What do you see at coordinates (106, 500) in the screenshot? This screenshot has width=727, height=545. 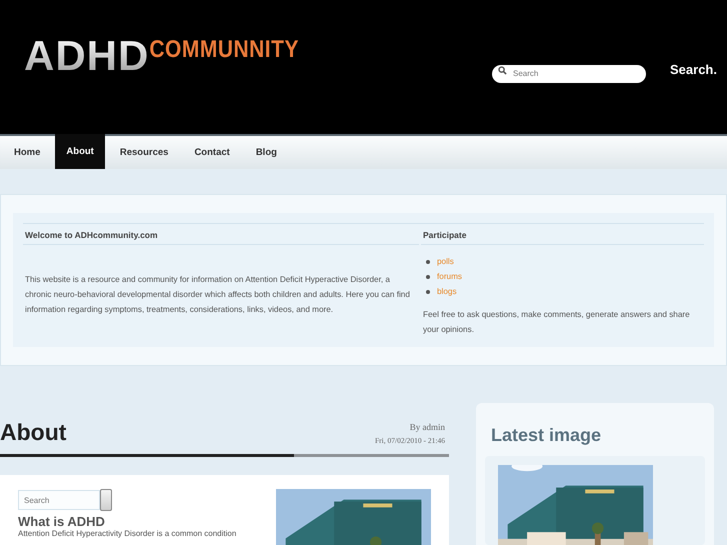 I see `search-button` at bounding box center [106, 500].